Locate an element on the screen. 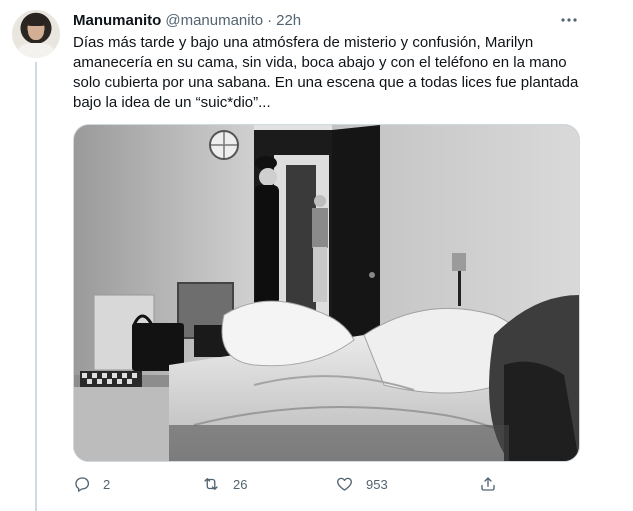 This screenshot has width=633, height=511. reply-button: 2 is located at coordinates (91, 484).